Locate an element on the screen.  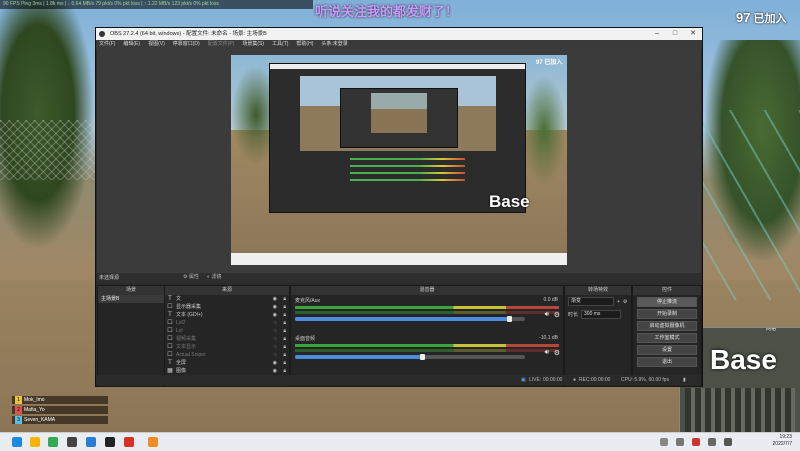
game-app-icon is located at coordinates (153, 442).